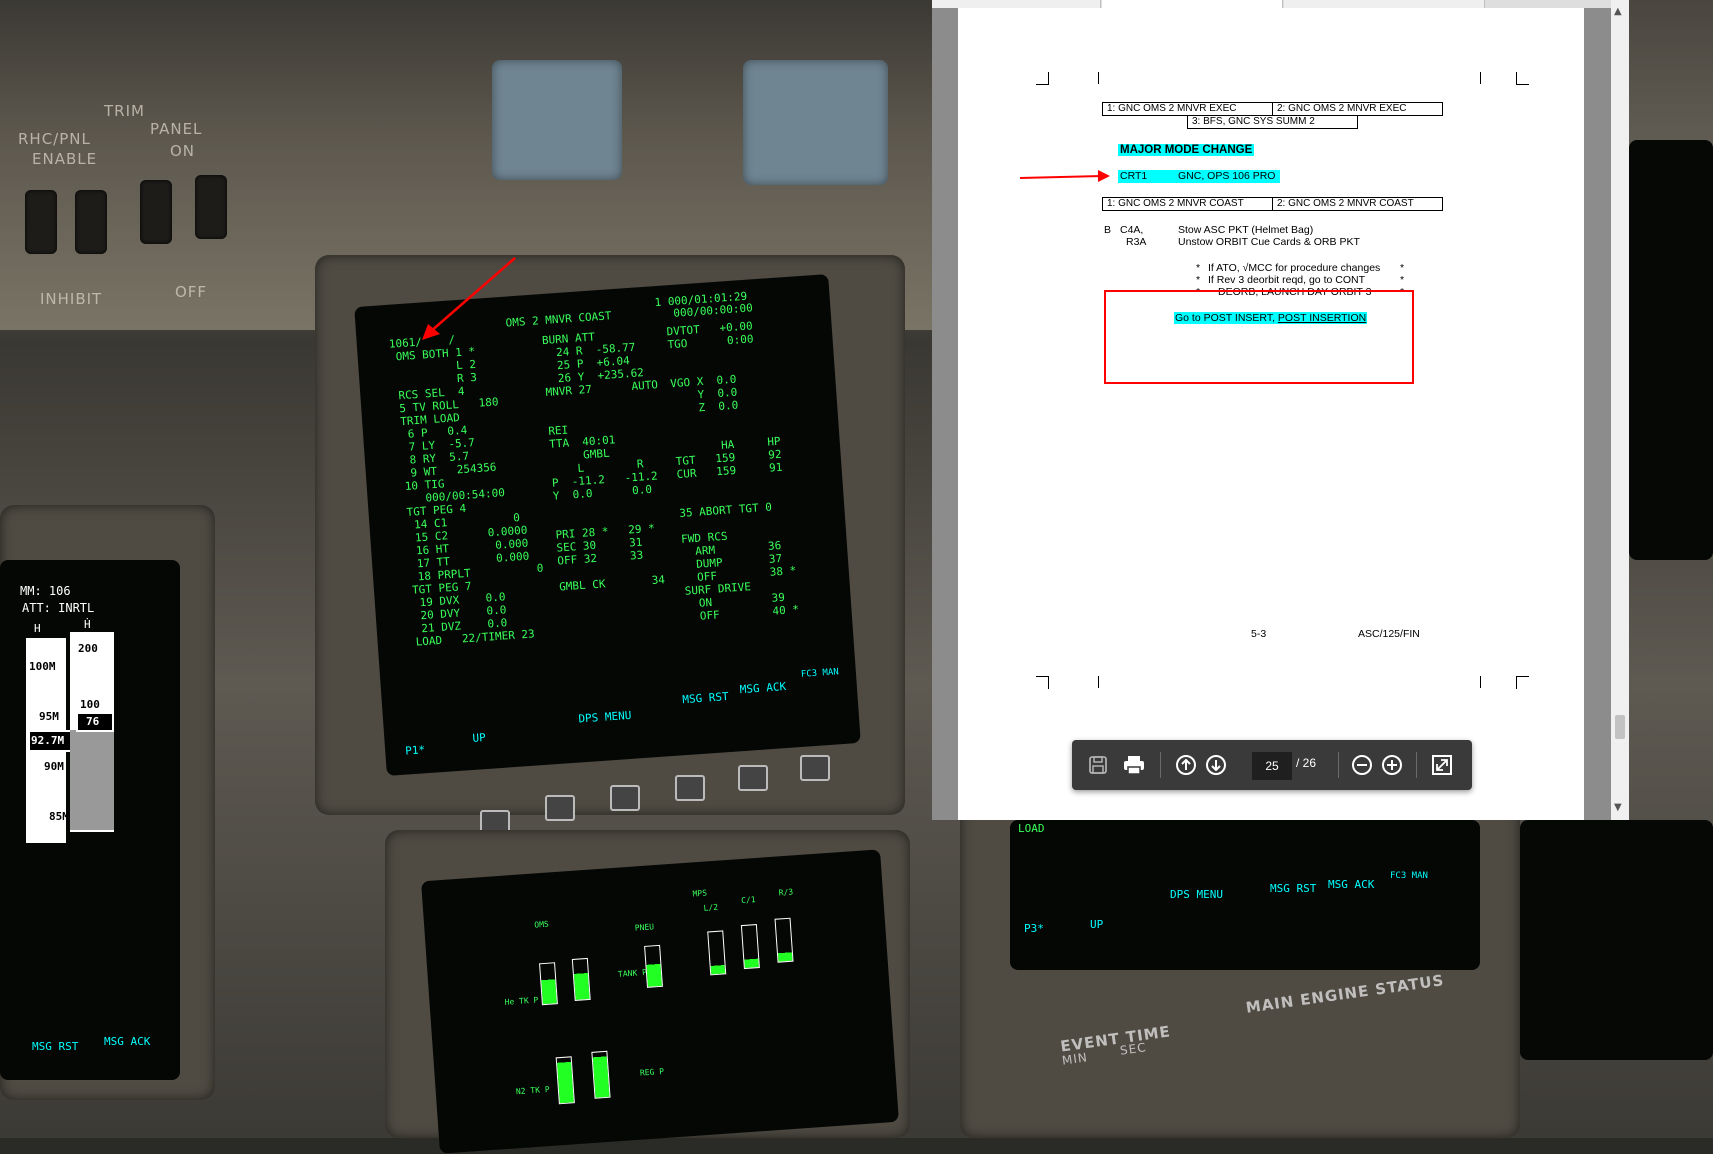 This screenshot has height=1154, width=1713. What do you see at coordinates (90, 704) in the screenshot?
I see `hdot-100: 100` at bounding box center [90, 704].